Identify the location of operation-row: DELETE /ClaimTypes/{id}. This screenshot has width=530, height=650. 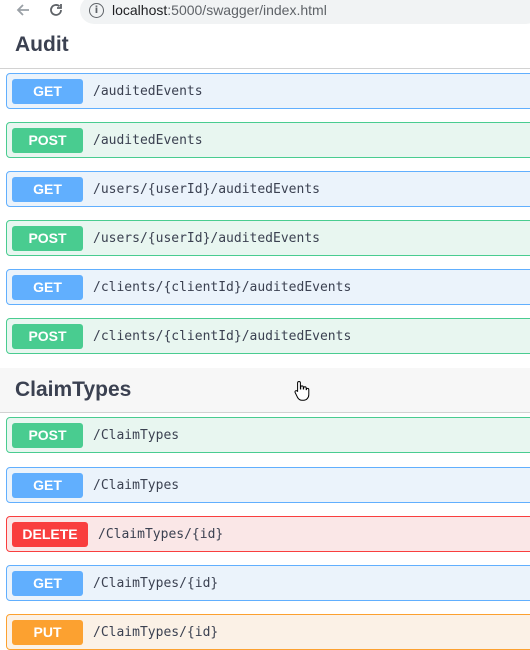
(268, 534).